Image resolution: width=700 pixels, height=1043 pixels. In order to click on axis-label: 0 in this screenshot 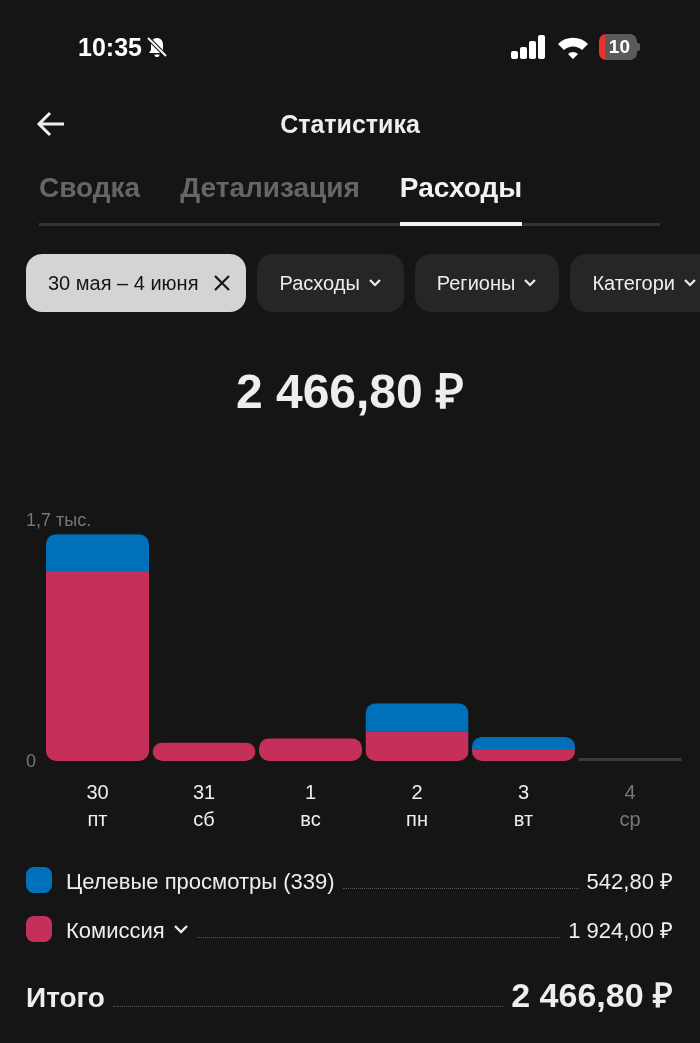, I will do `click(31, 761)`.